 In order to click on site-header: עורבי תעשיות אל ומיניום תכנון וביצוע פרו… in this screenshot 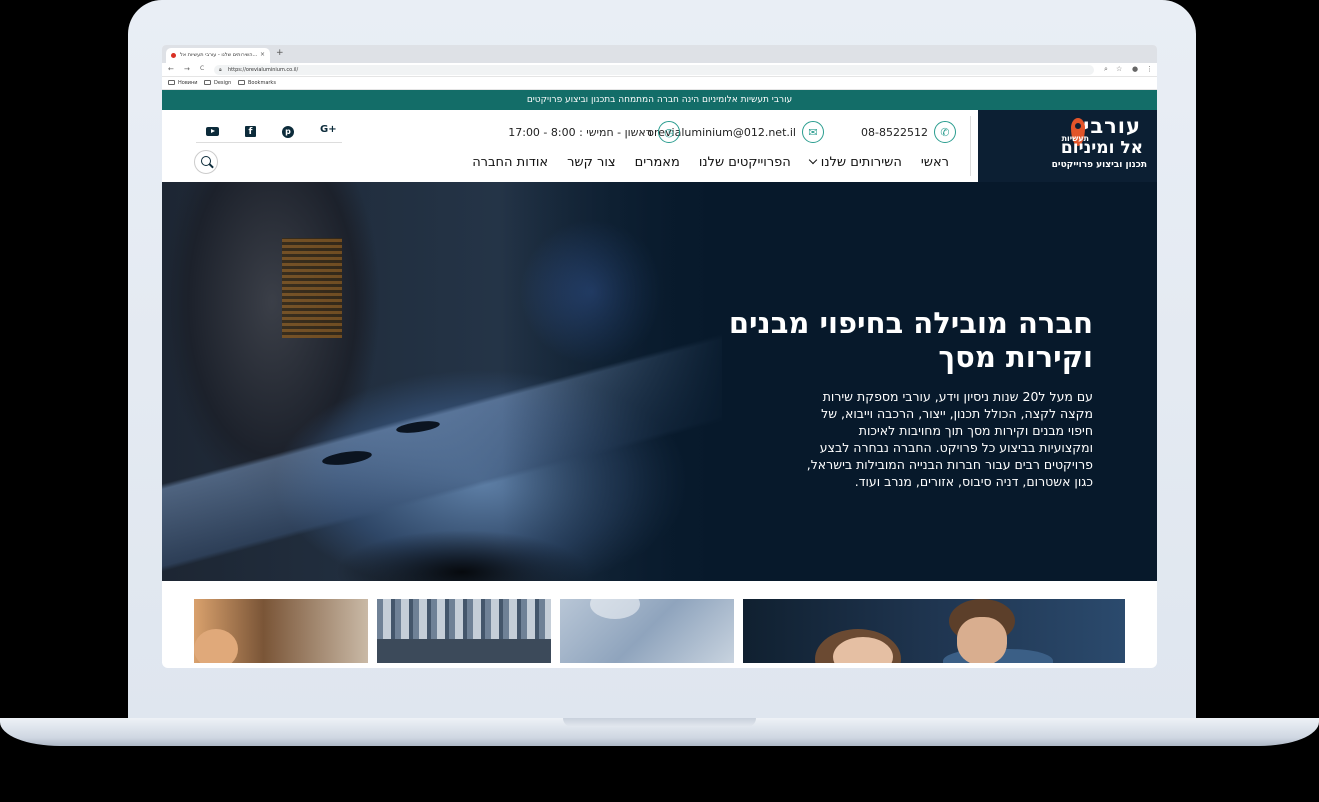, I will do `click(659, 146)`.